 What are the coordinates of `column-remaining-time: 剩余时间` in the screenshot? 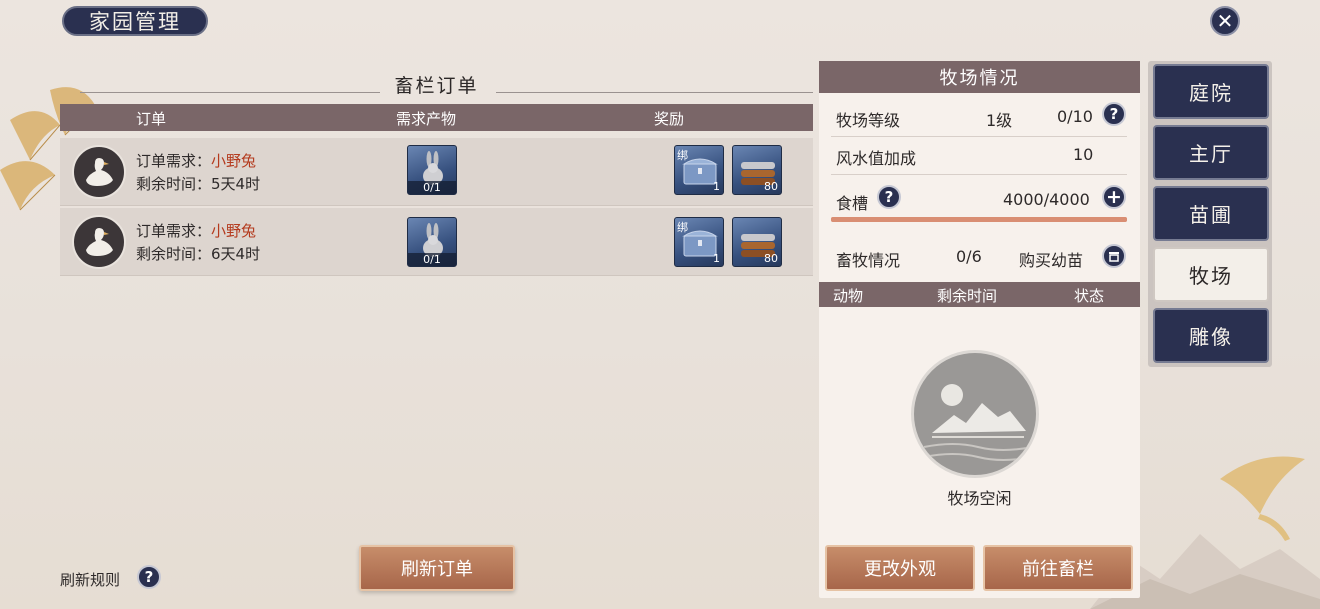 It's located at (967, 296).